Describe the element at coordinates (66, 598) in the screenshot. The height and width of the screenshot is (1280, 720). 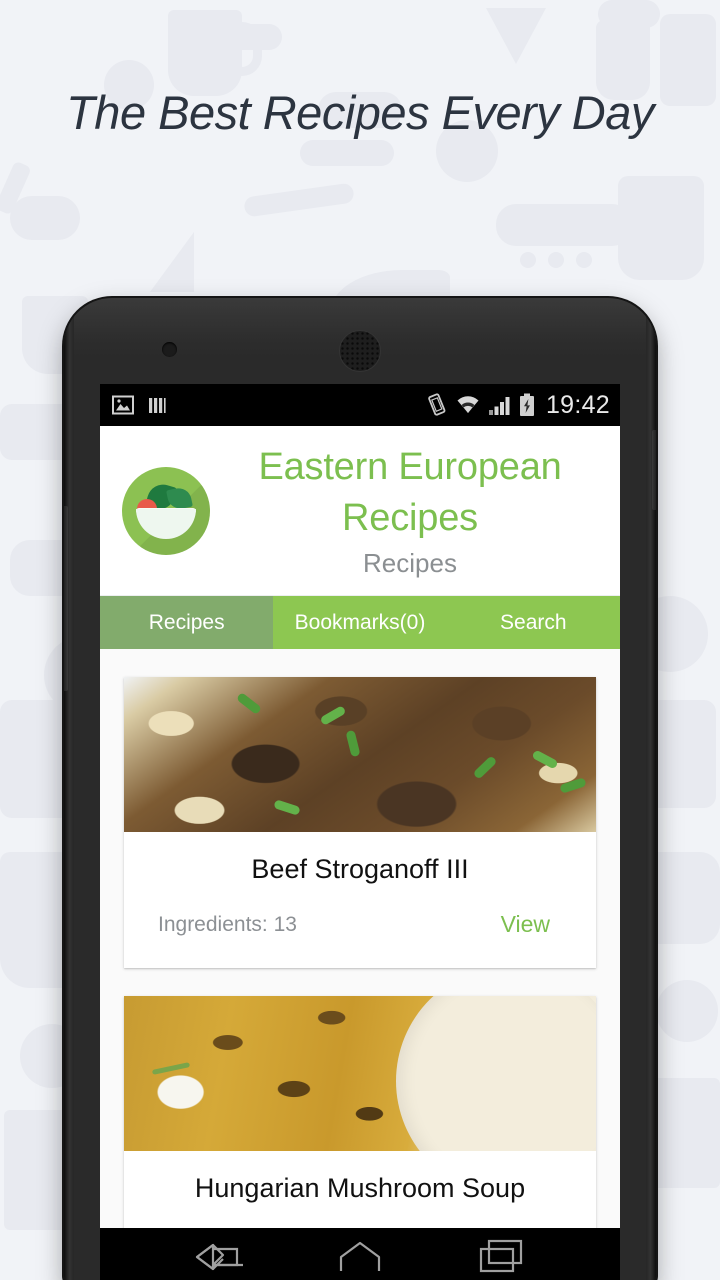
I see `volume-button` at that location.